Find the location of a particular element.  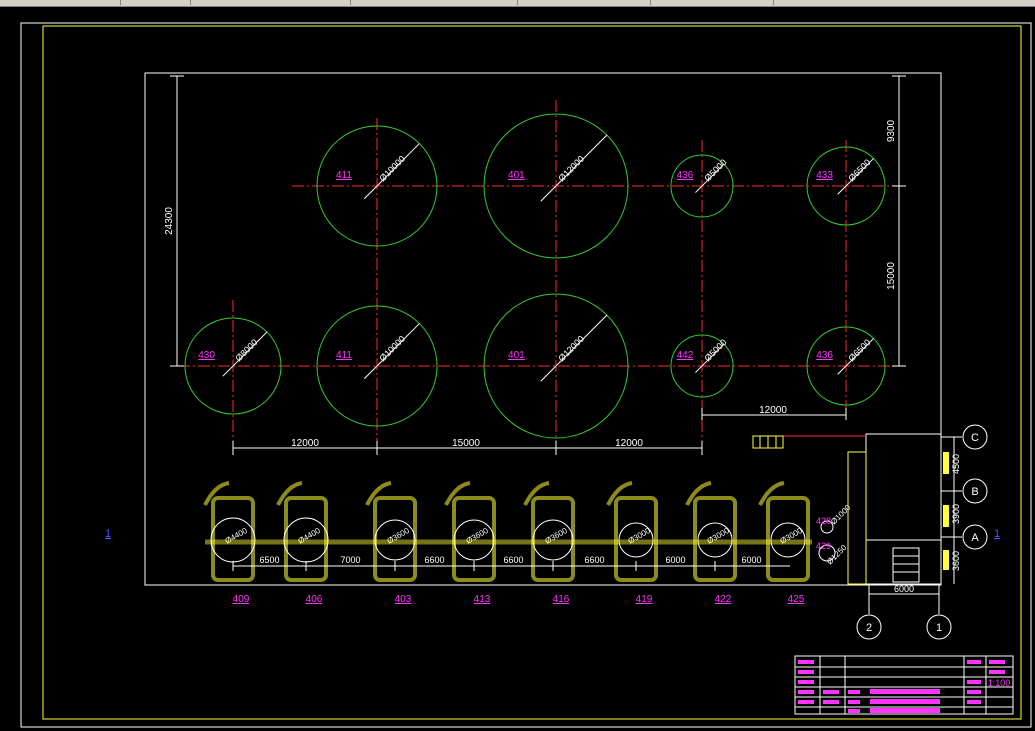

small-tank-tags: 409 406 403 413 416 419 422 425 is located at coordinates (519, 599).